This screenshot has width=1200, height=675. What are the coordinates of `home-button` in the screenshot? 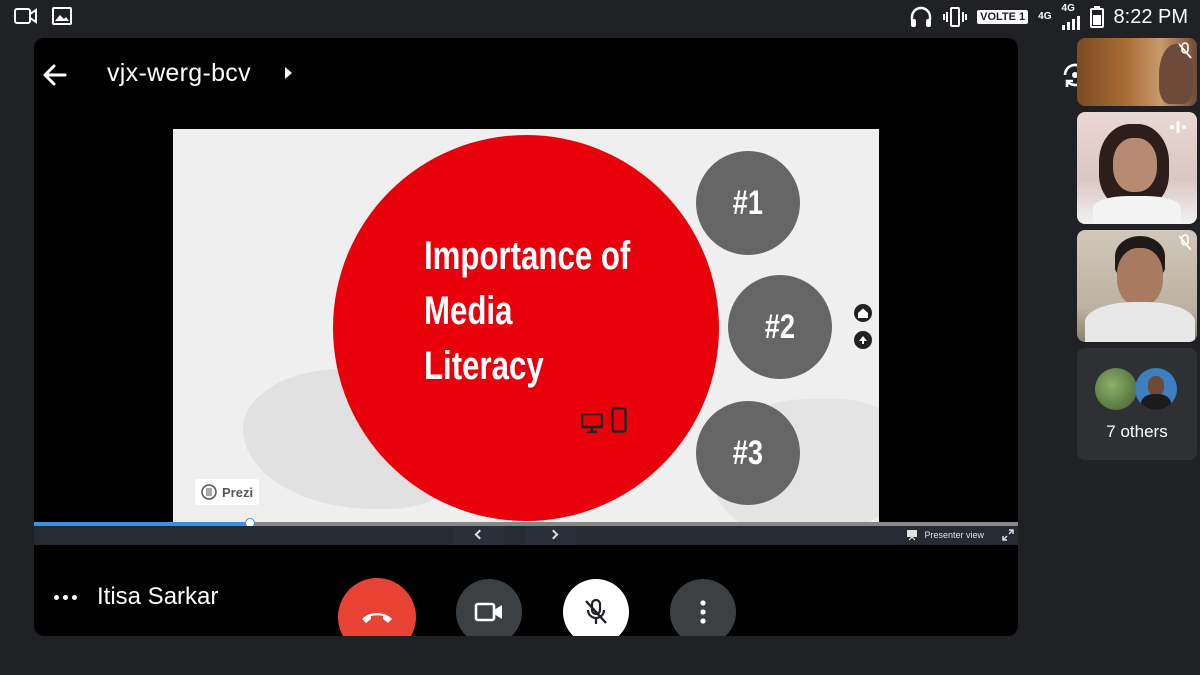 It's located at (863, 313).